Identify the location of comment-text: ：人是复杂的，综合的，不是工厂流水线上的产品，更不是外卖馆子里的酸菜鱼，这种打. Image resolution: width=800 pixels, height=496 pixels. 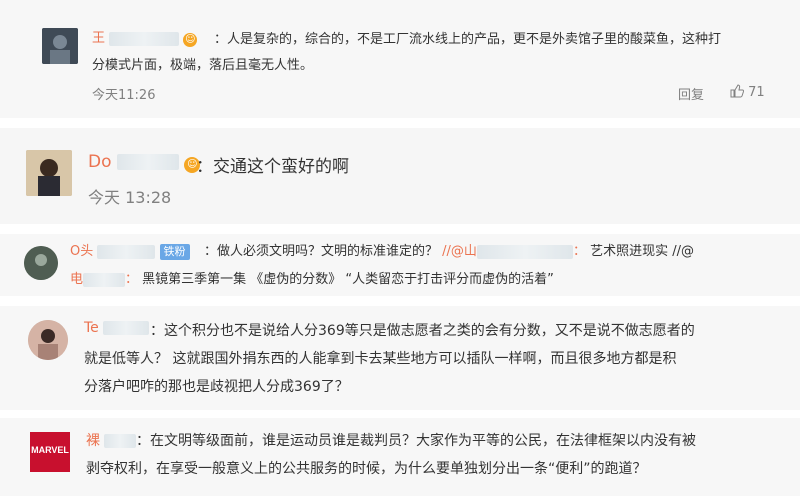
(468, 39).